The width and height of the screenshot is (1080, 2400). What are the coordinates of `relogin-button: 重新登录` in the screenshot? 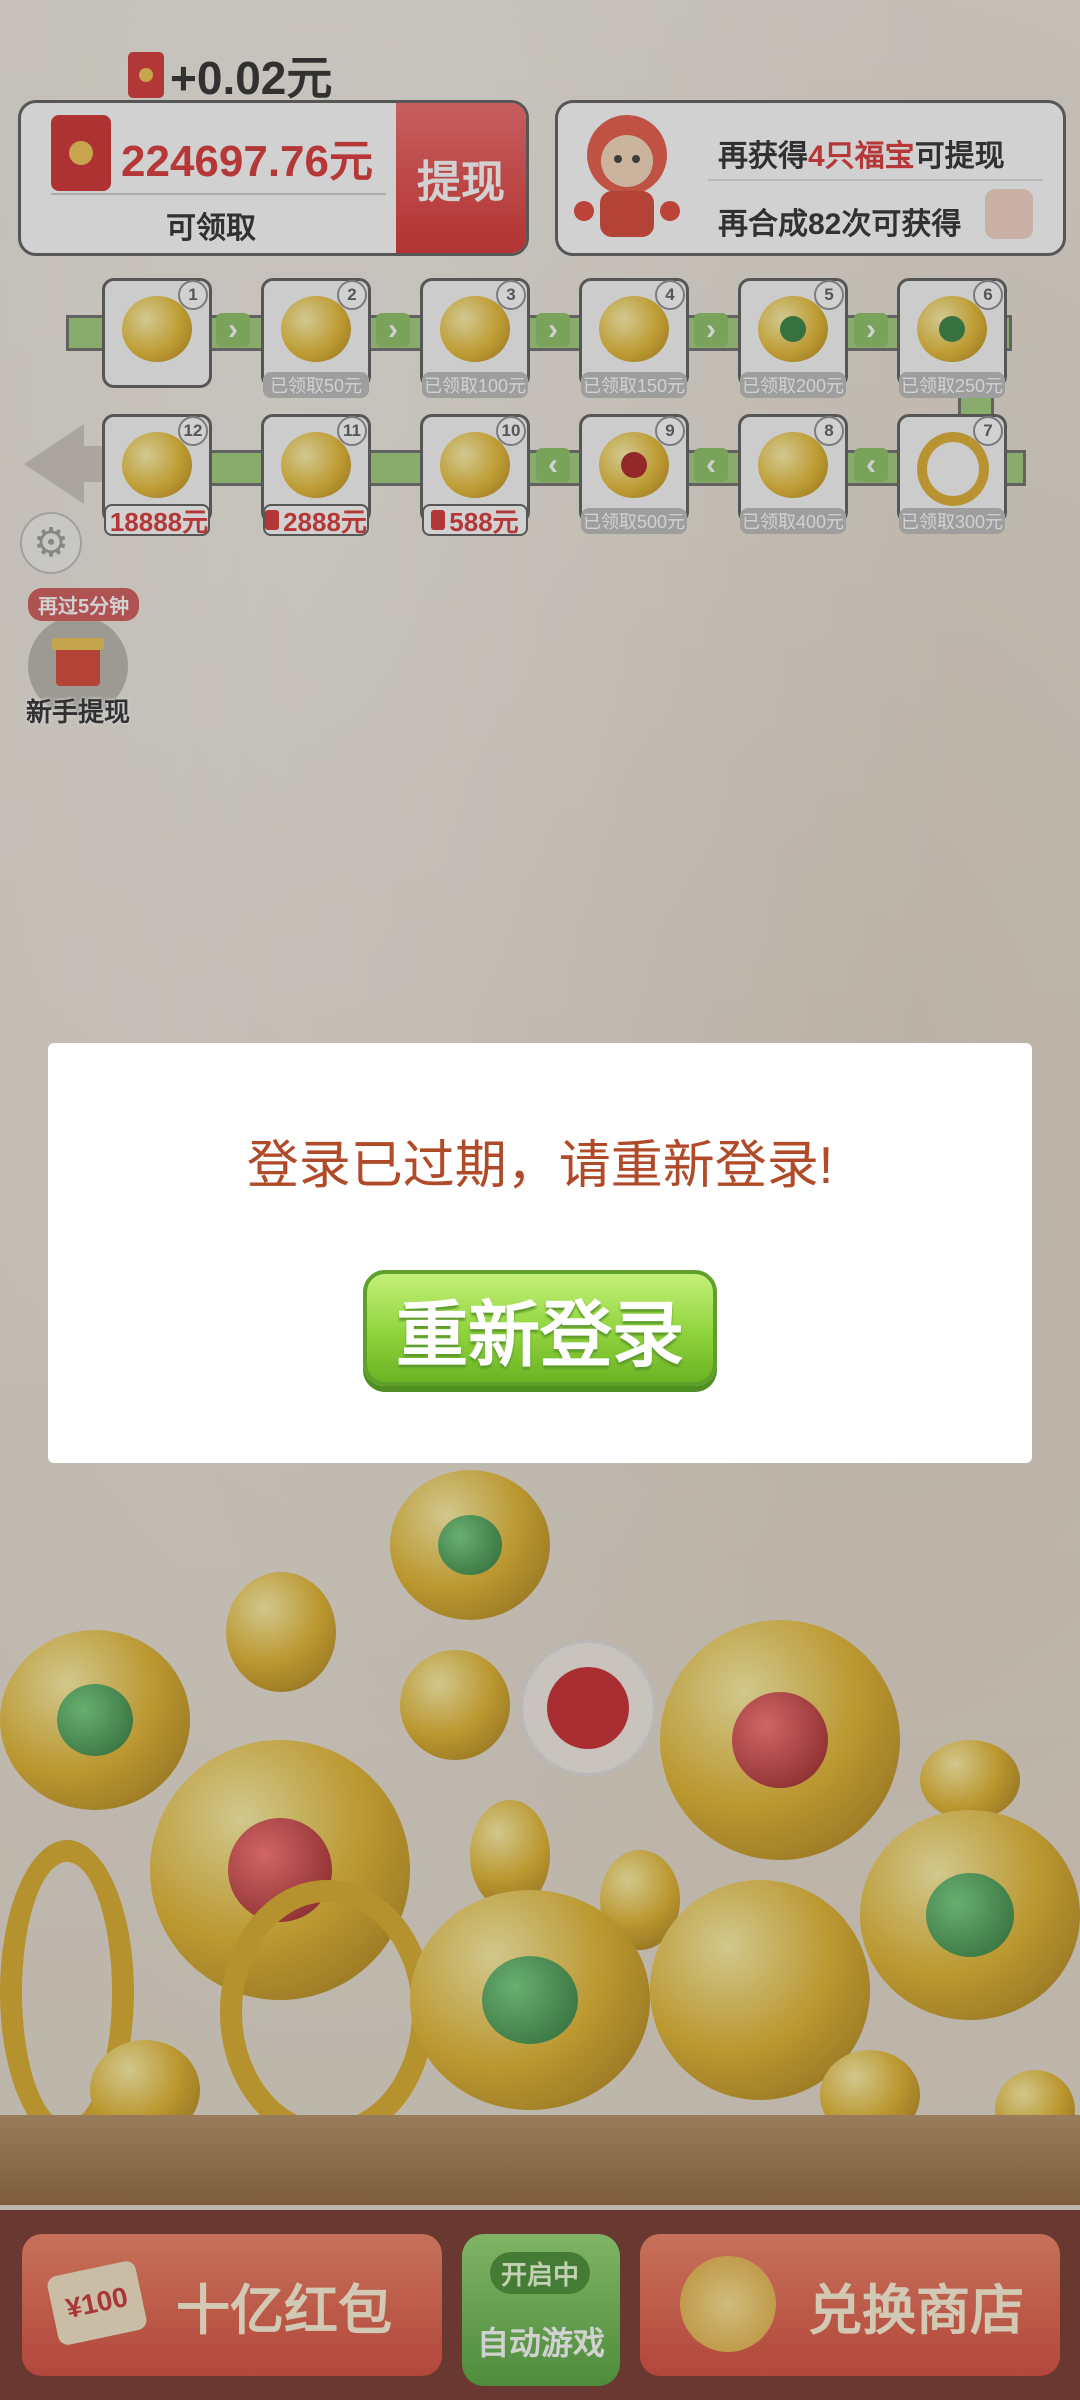 It's located at (540, 1328).